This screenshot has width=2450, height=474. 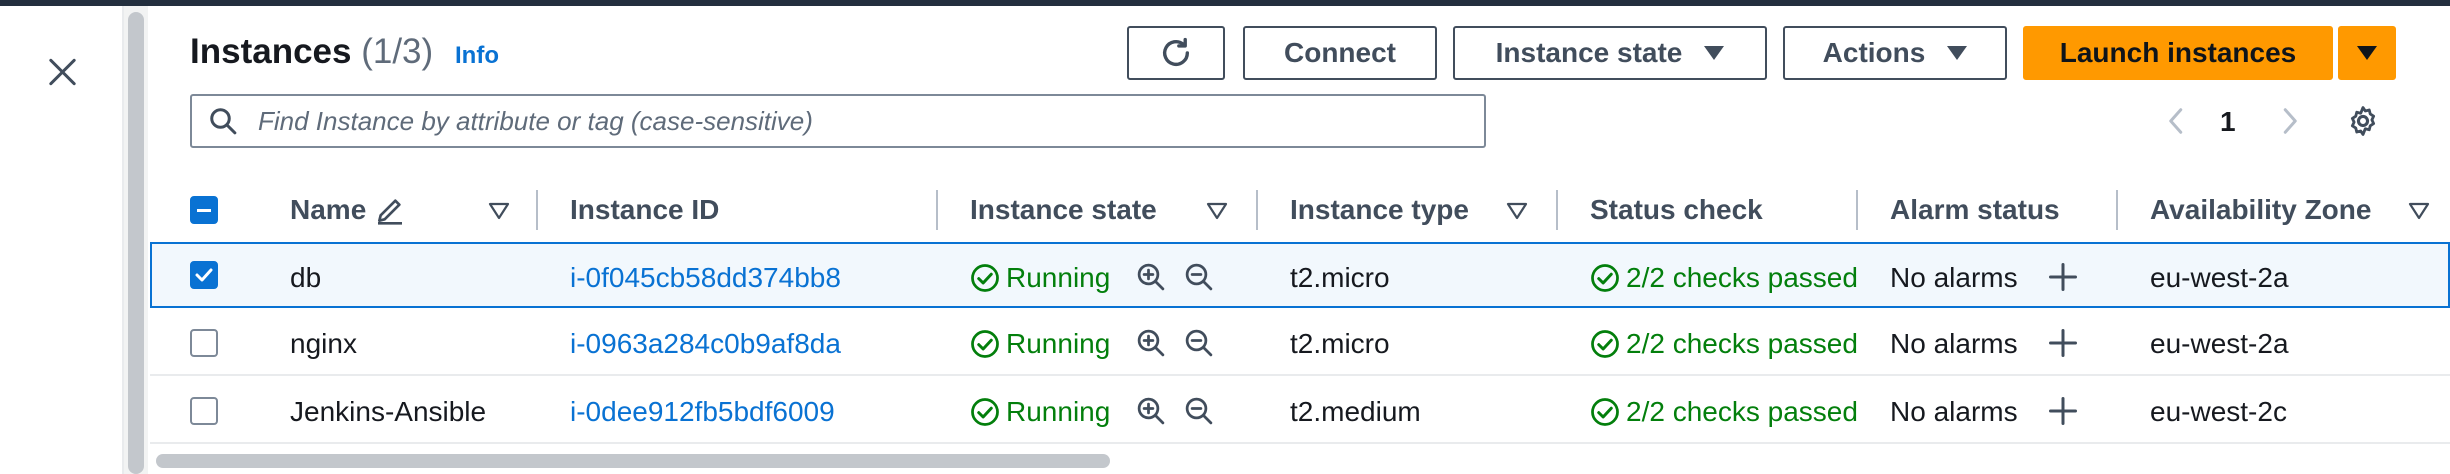 I want to click on search-input, so click(x=858, y=121).